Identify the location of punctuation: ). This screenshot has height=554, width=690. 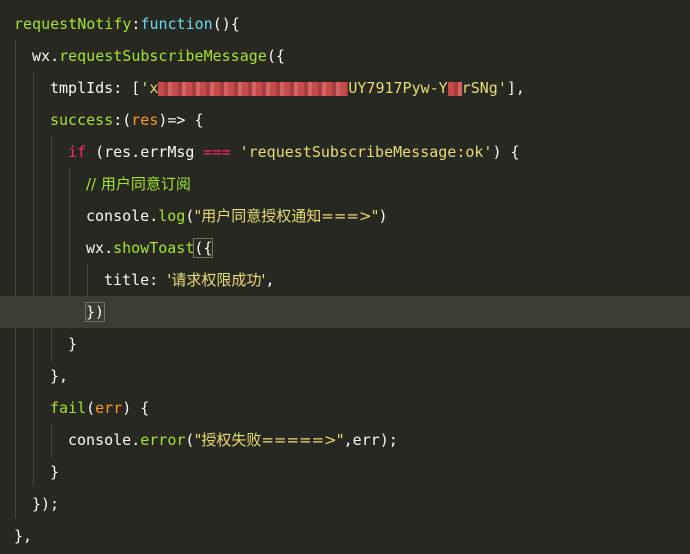
(383, 216).